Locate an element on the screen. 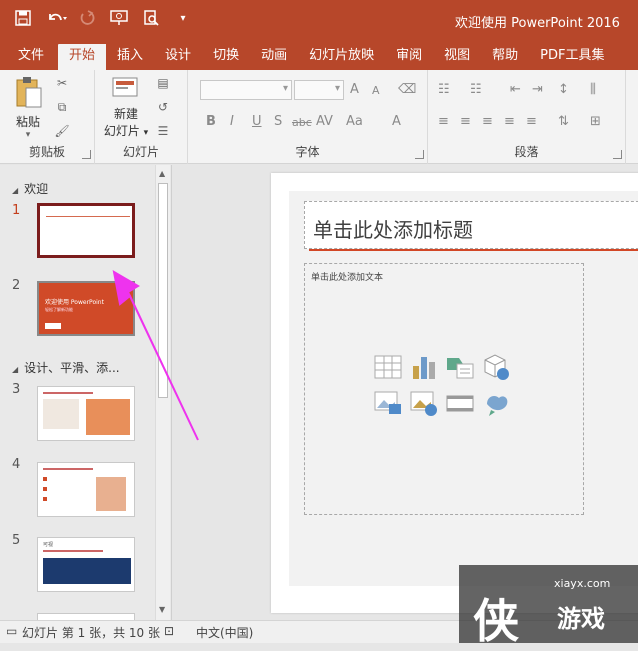 This screenshot has width=638, height=651. copy-icon: ⧉ is located at coordinates (62, 107).